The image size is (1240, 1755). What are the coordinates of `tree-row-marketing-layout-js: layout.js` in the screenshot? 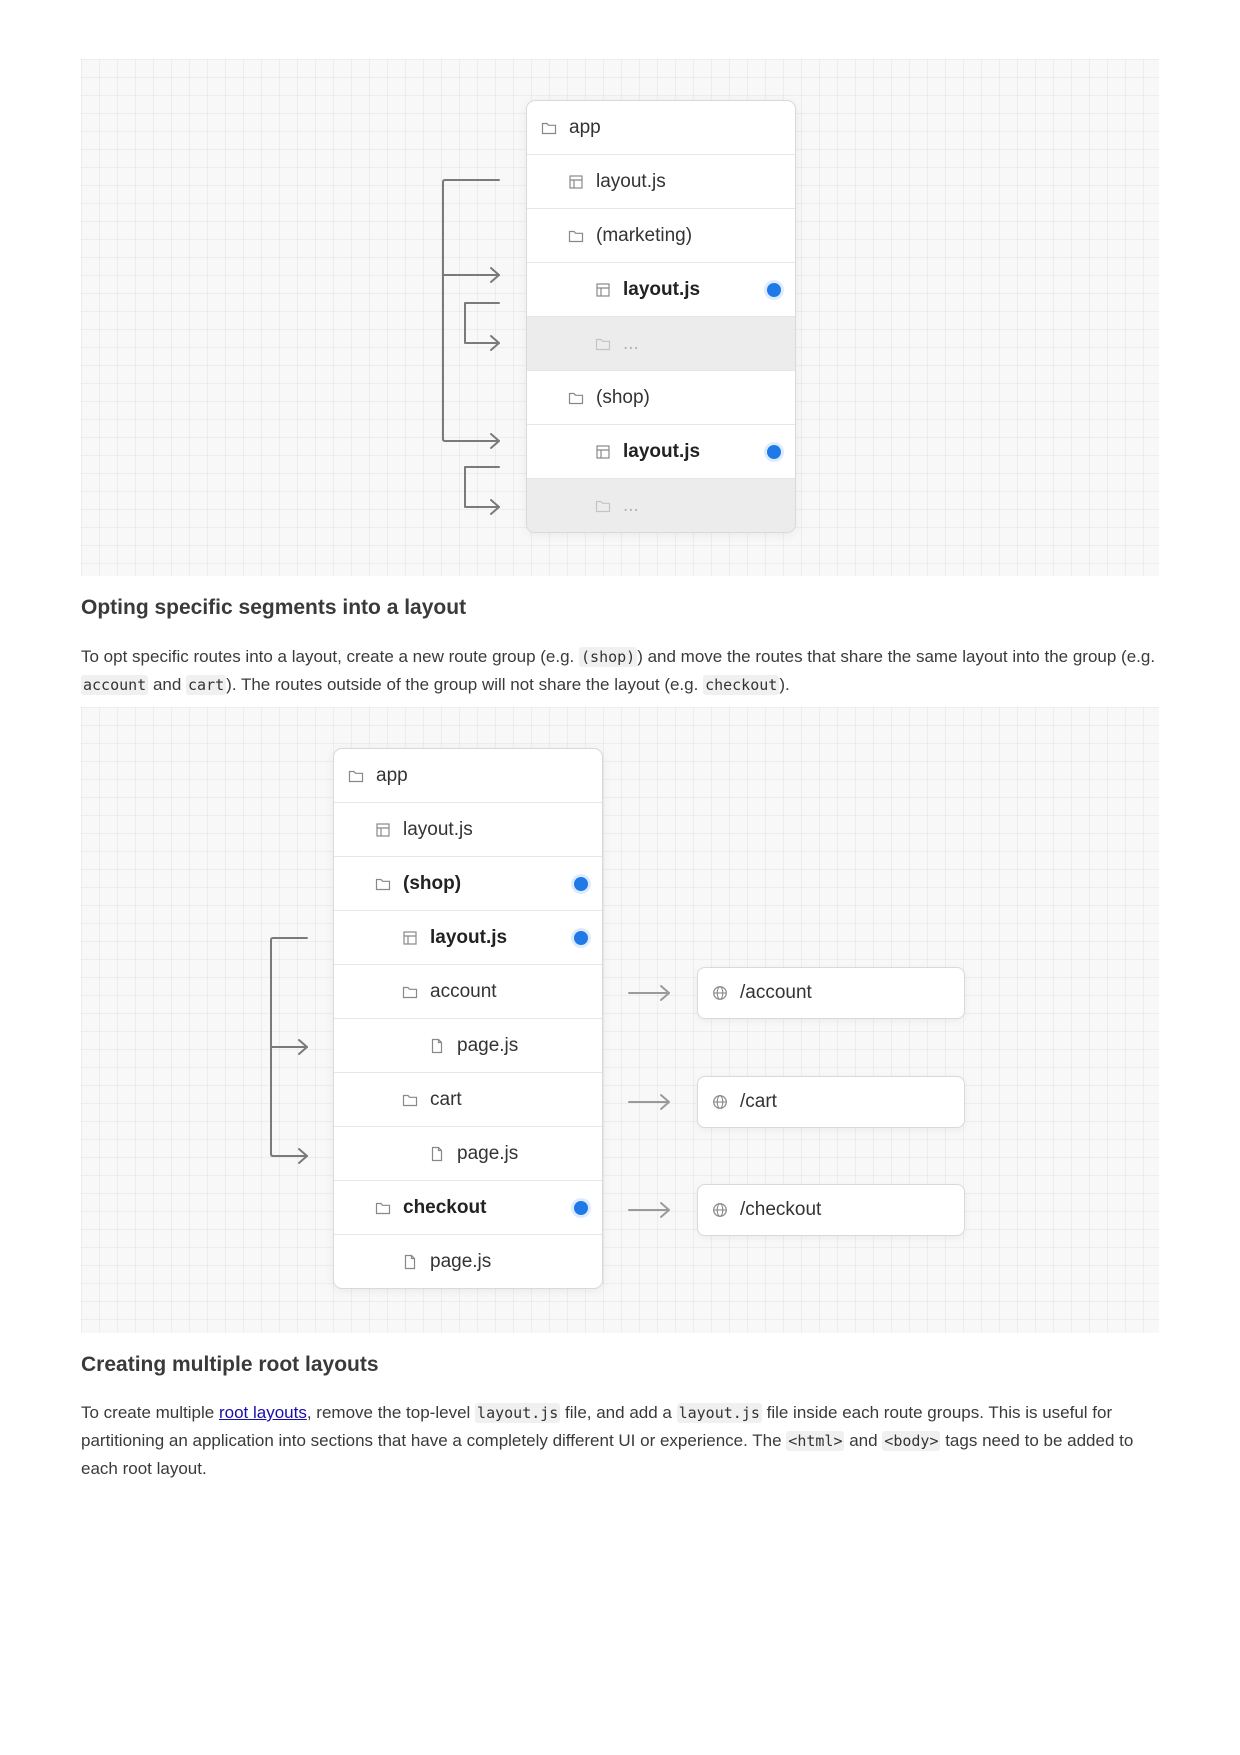 It's located at (661, 290).